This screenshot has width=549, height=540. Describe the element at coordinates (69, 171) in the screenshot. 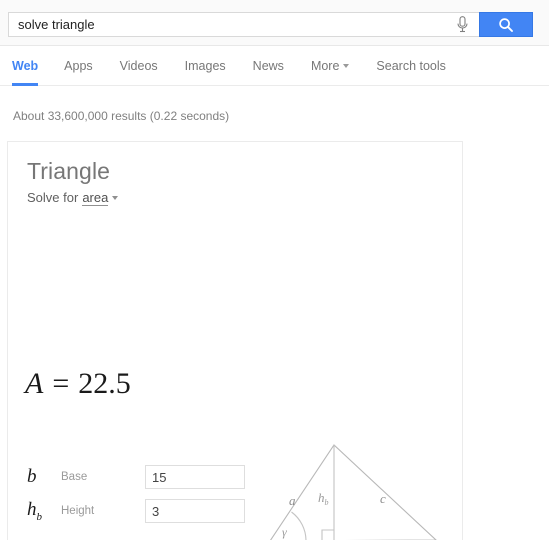

I see `page-title: Triangle` at that location.